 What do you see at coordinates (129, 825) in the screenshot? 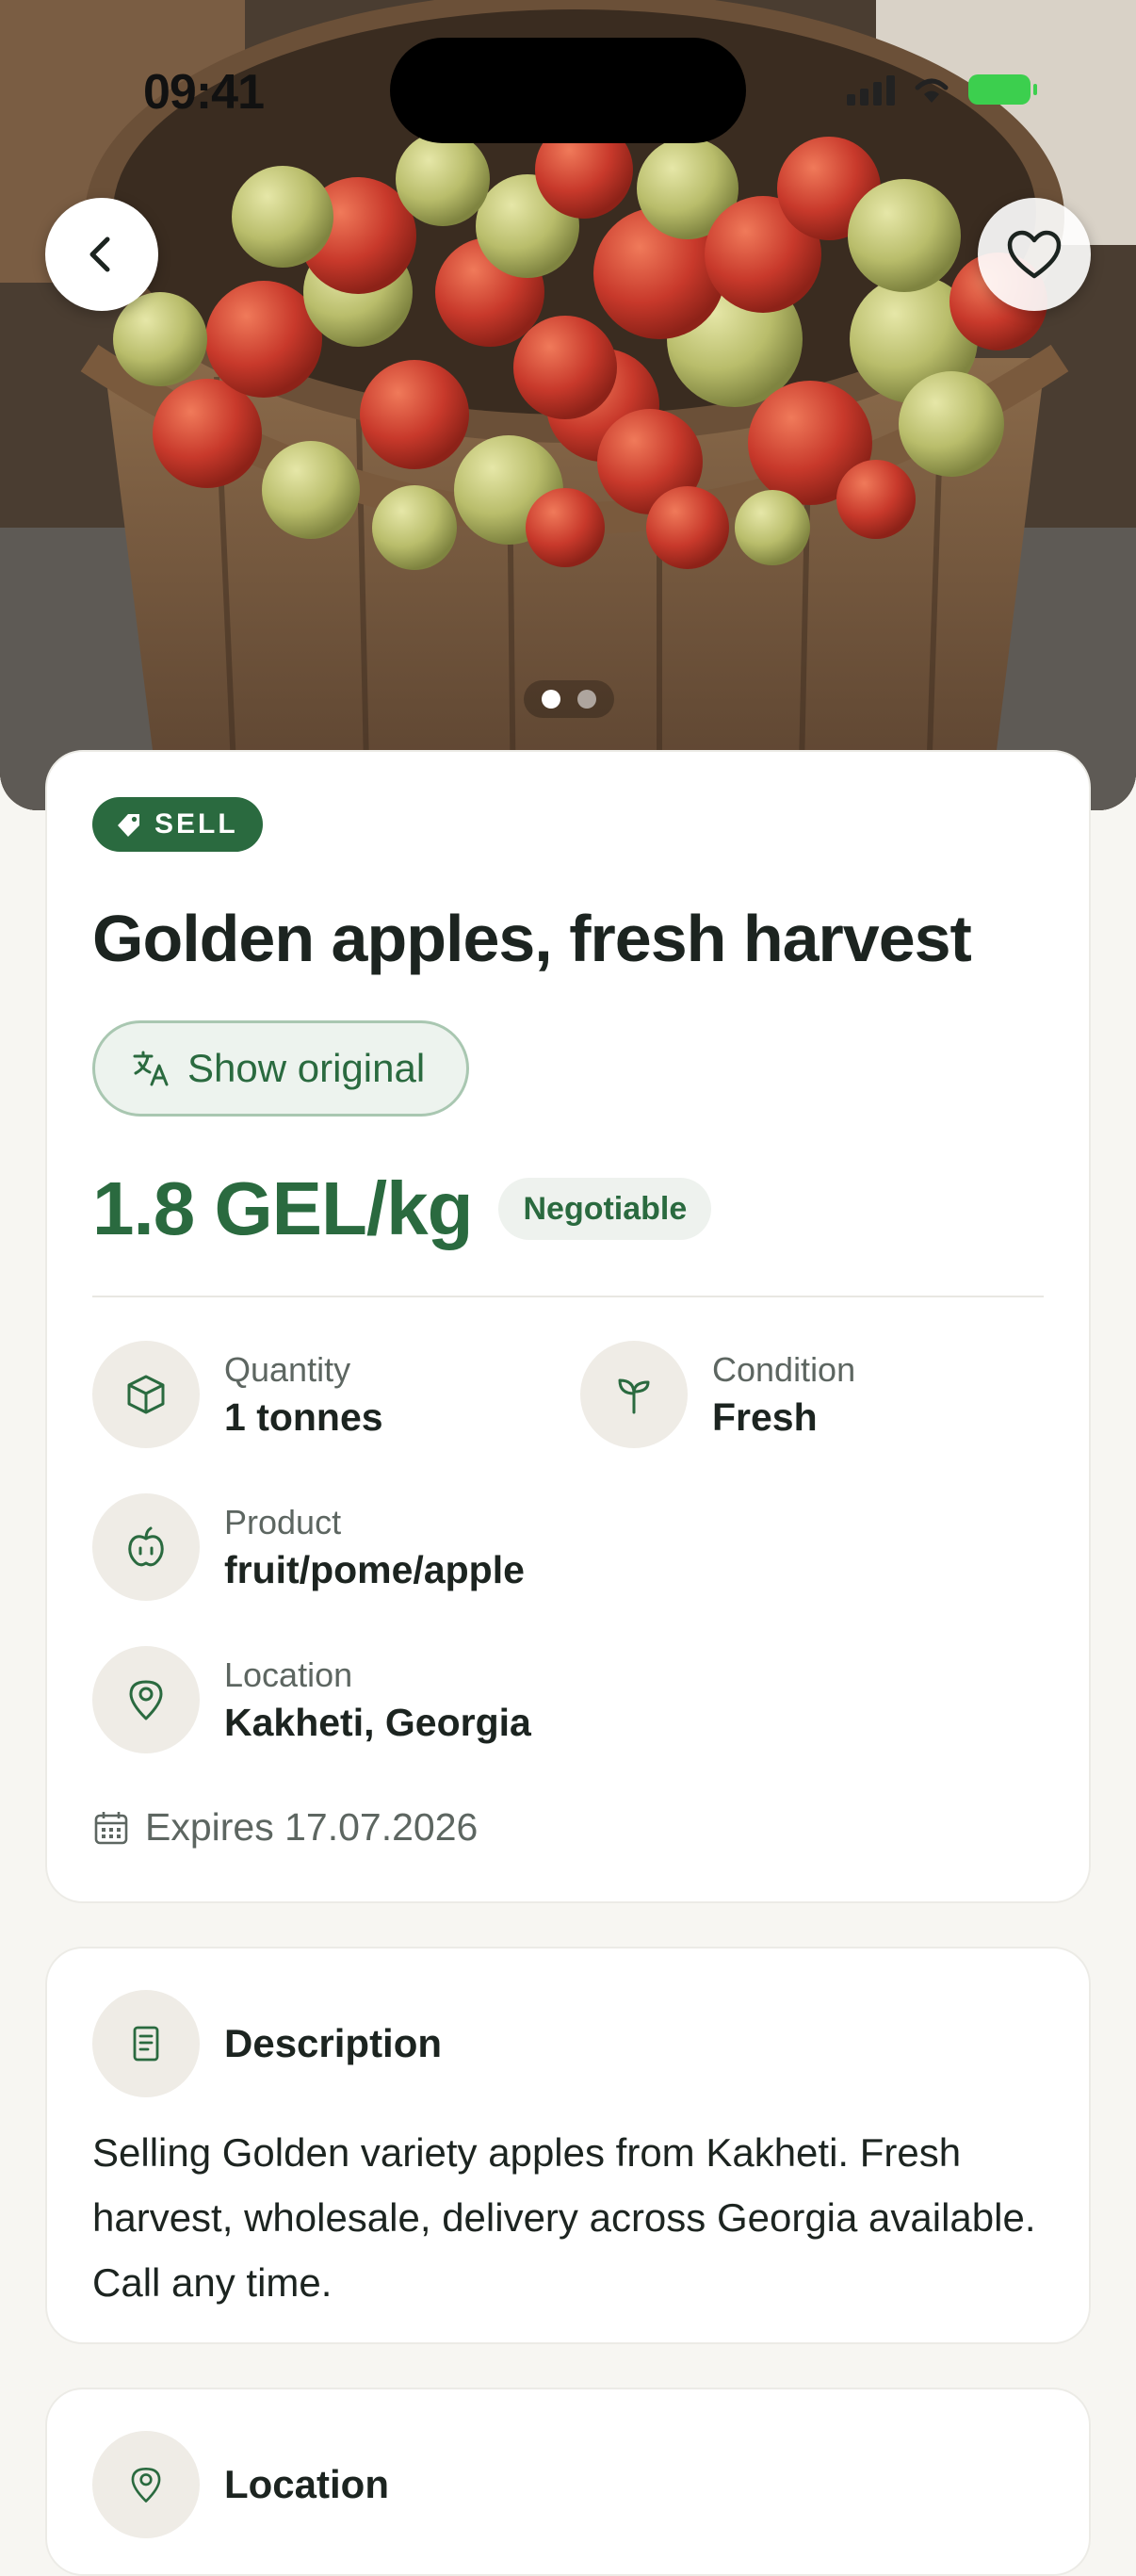
I see `tag-icon` at bounding box center [129, 825].